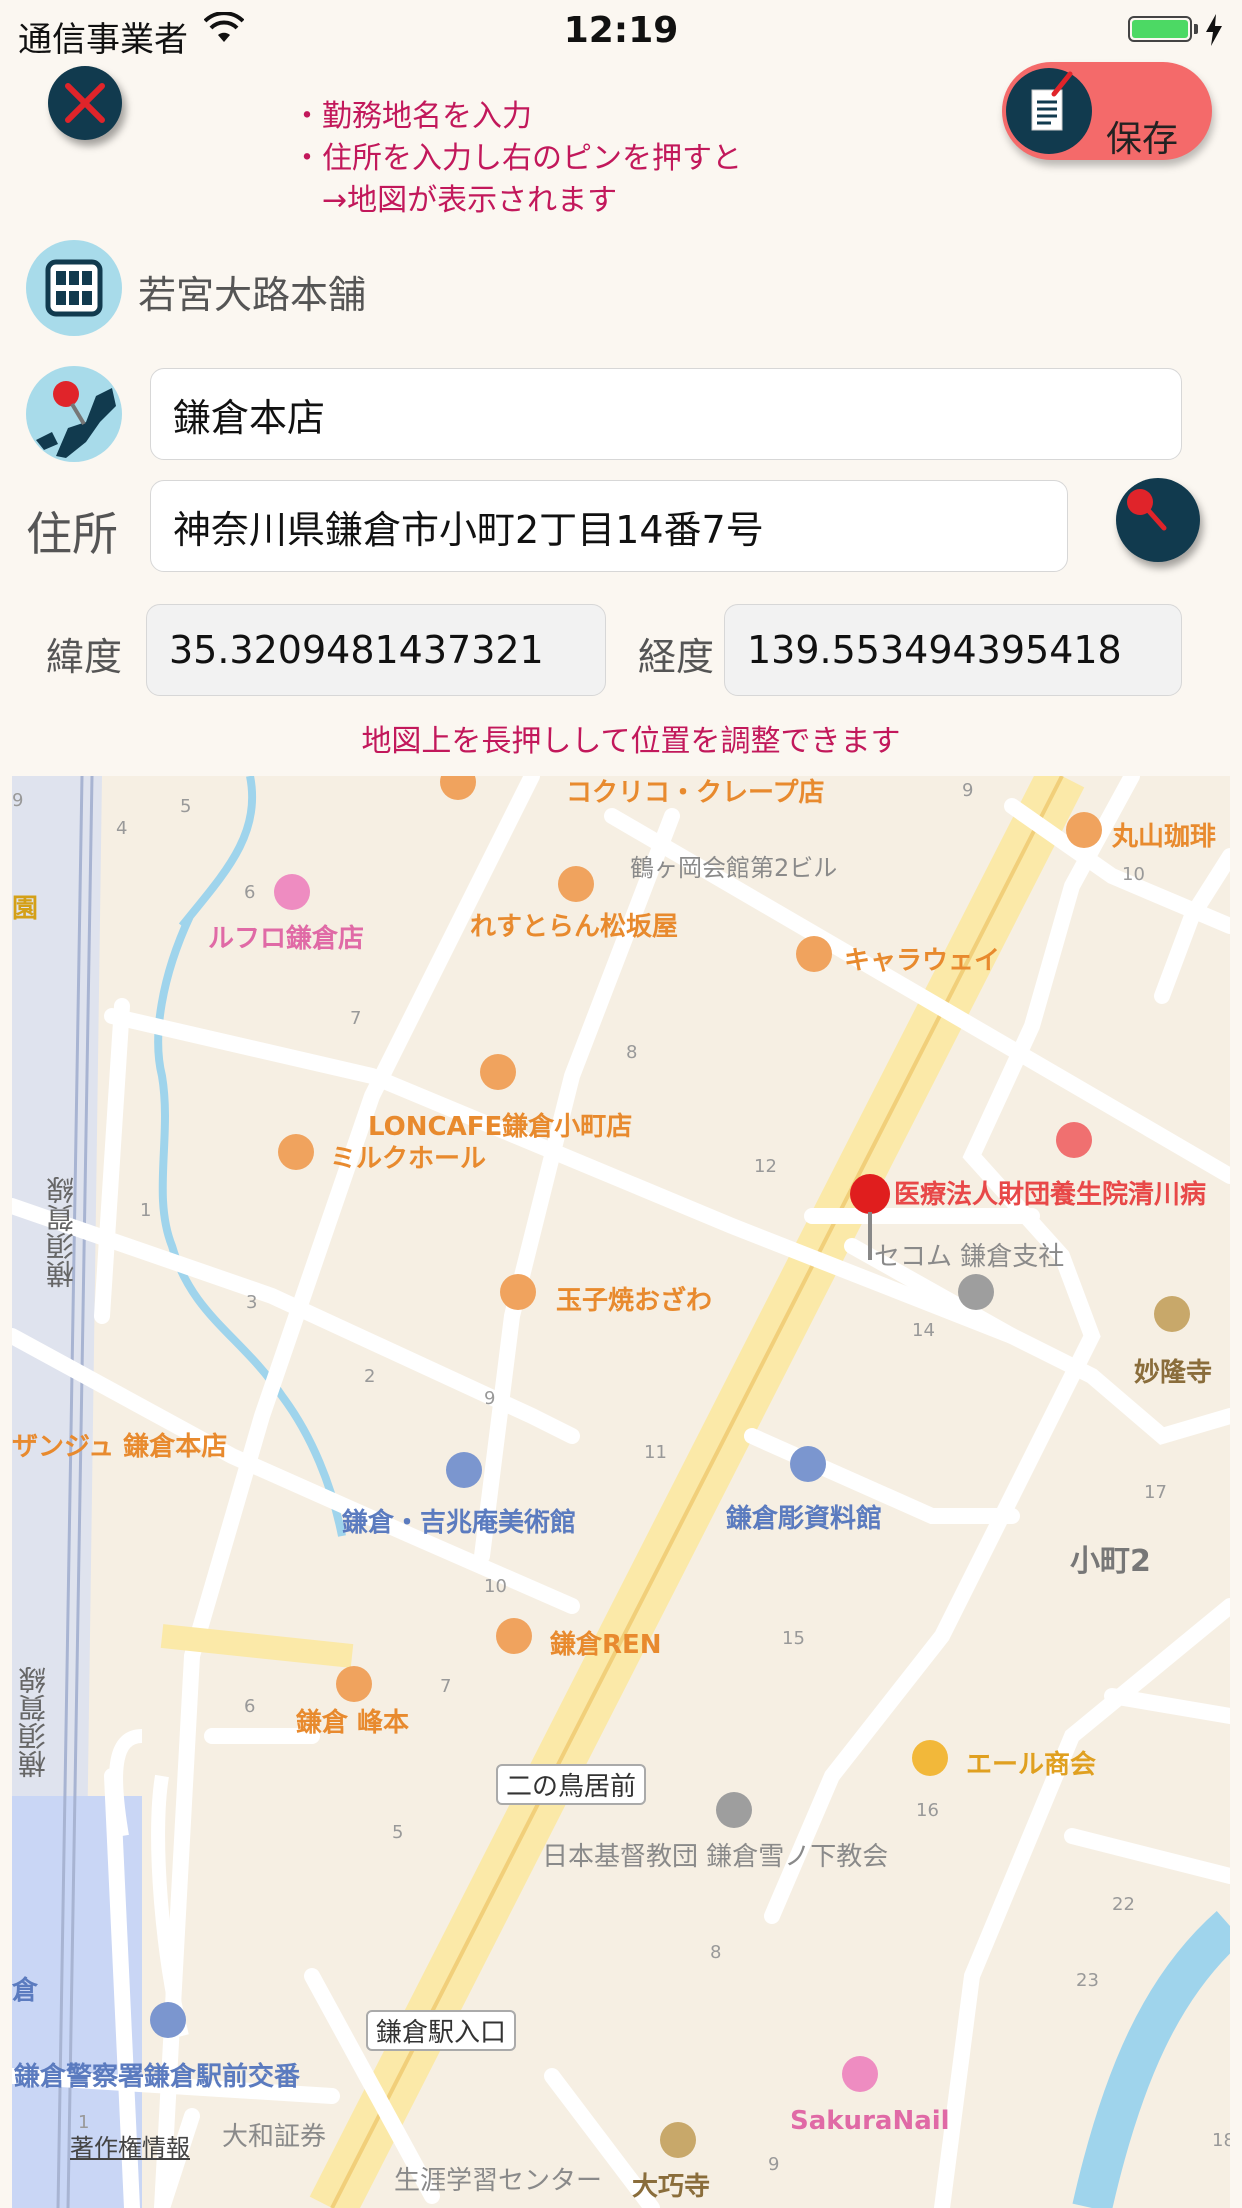 Image resolution: width=1242 pixels, height=2208 pixels. I want to click on office-name-field: 鎌倉本店, so click(666, 414).